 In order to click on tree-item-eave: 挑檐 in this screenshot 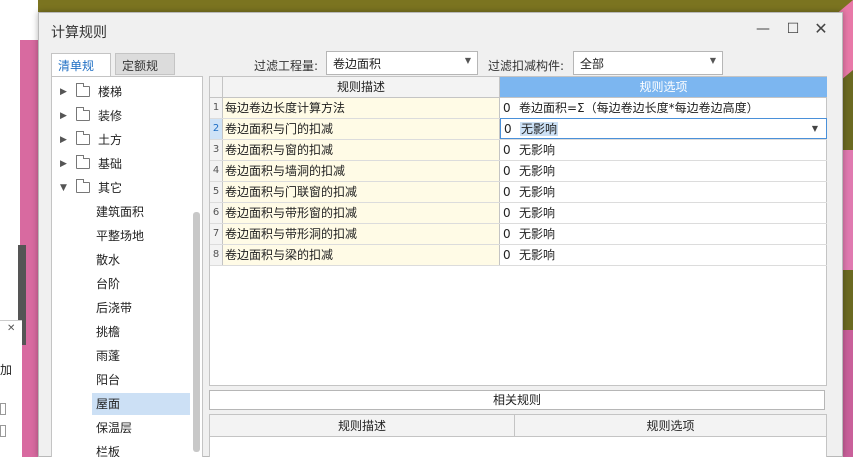, I will do `click(141, 332)`.